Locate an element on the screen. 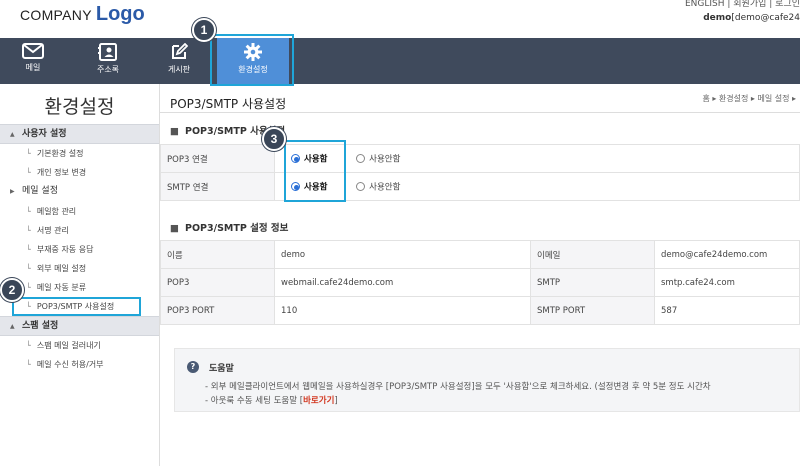 This screenshot has height=466, width=800. sidebar-item-spam-filter: └ 스팸 메일 걸러내기 is located at coordinates (79, 345).